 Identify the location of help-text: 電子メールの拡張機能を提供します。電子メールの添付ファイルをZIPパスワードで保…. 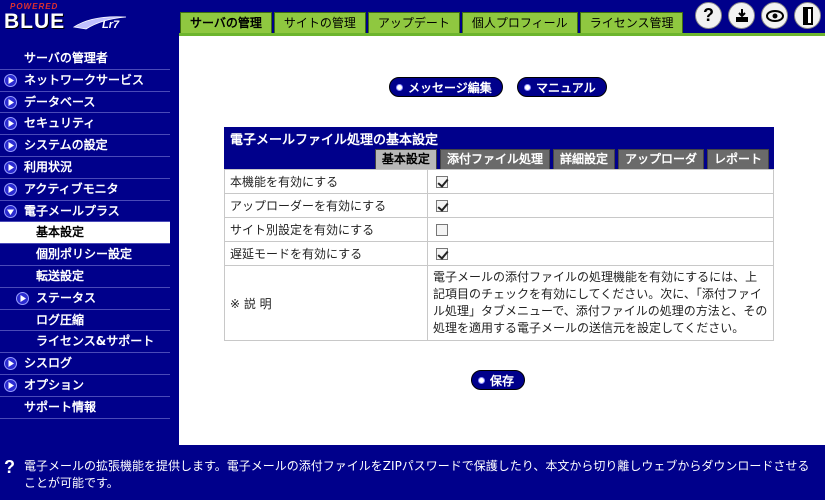
(417, 474).